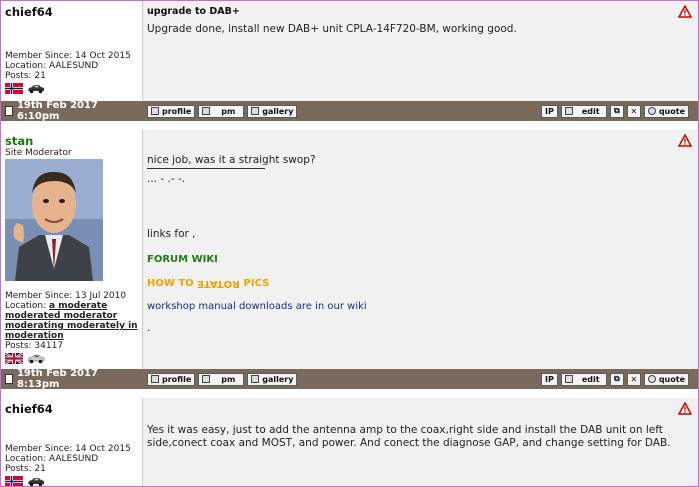 This screenshot has width=699, height=487. What do you see at coordinates (14, 358) in the screenshot?
I see `uk-flag-icon` at bounding box center [14, 358].